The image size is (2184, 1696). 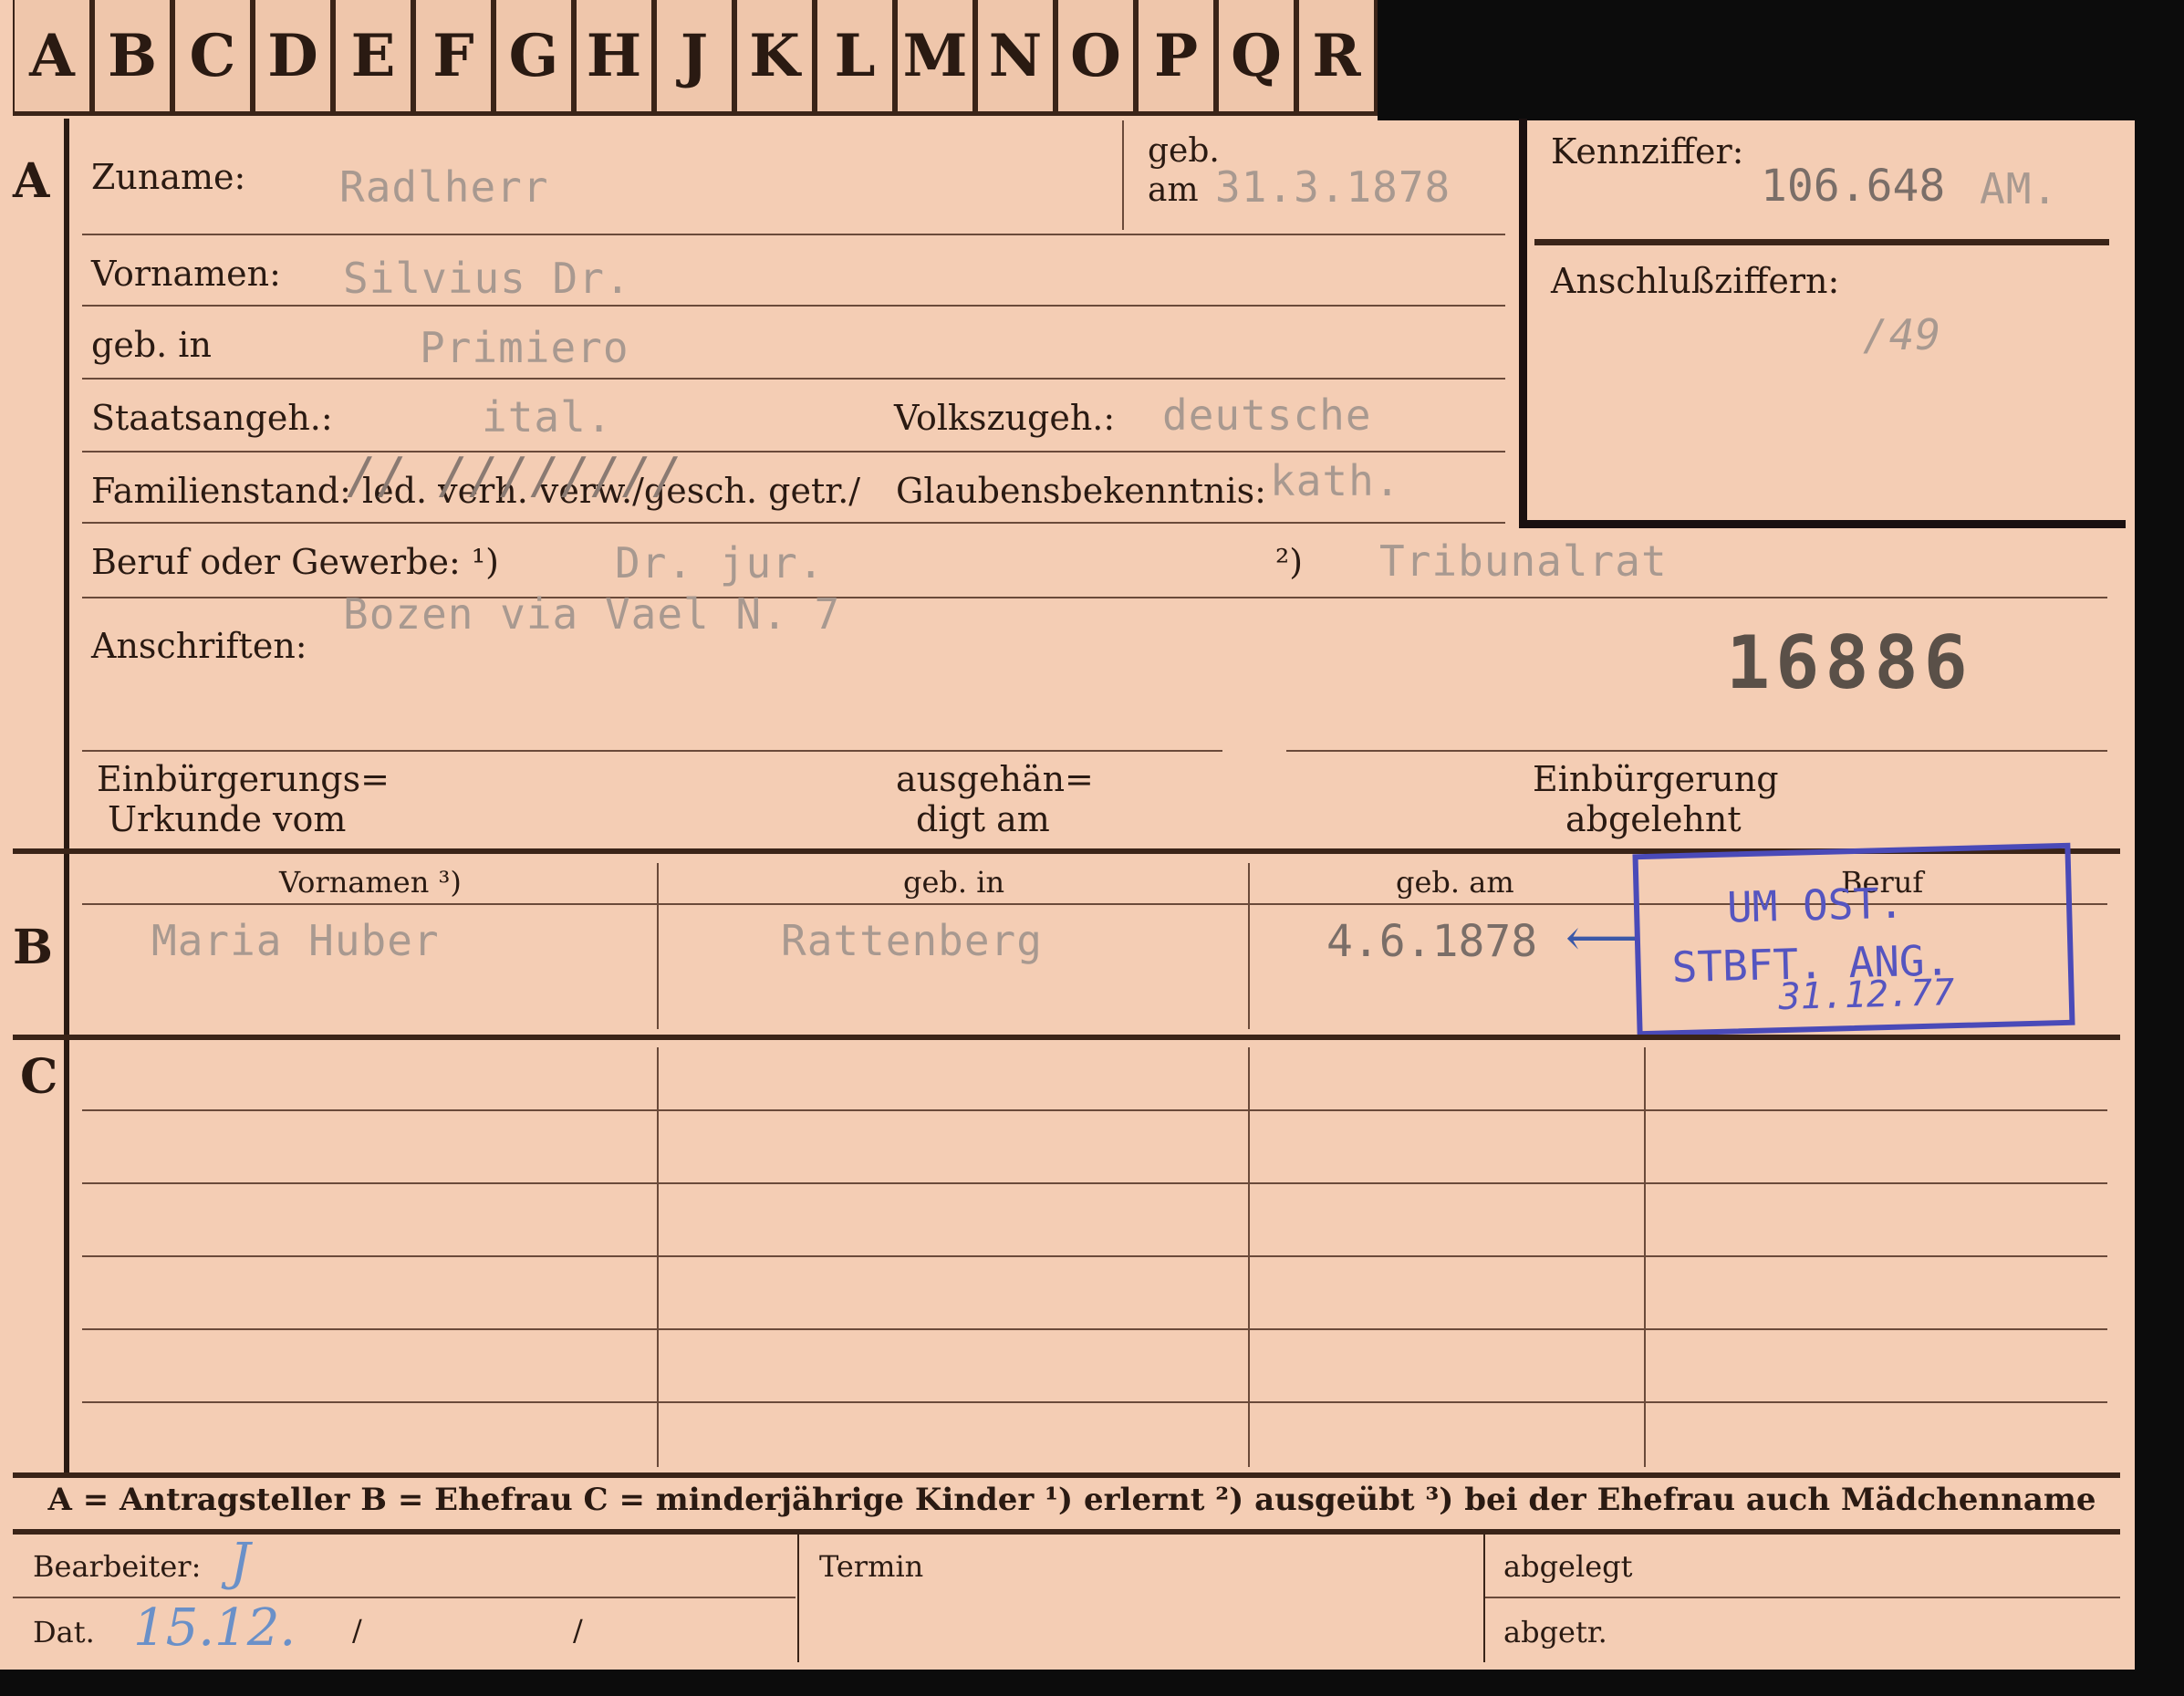 I want to click on geb-am-value: 31.3.1878, so click(x=1333, y=187).